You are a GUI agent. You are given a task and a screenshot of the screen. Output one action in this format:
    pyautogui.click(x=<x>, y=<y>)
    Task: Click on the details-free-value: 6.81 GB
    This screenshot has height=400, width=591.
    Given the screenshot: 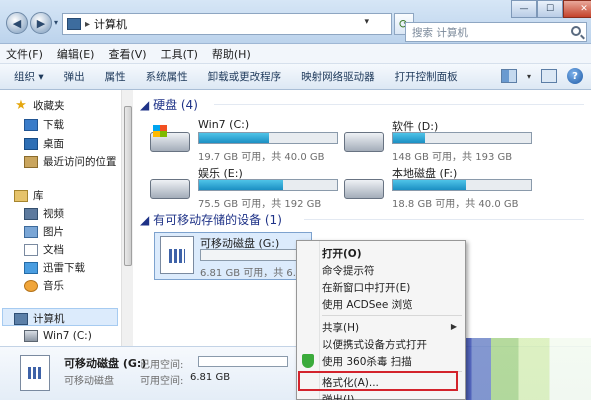 What is the action you would take?
    pyautogui.click(x=210, y=377)
    